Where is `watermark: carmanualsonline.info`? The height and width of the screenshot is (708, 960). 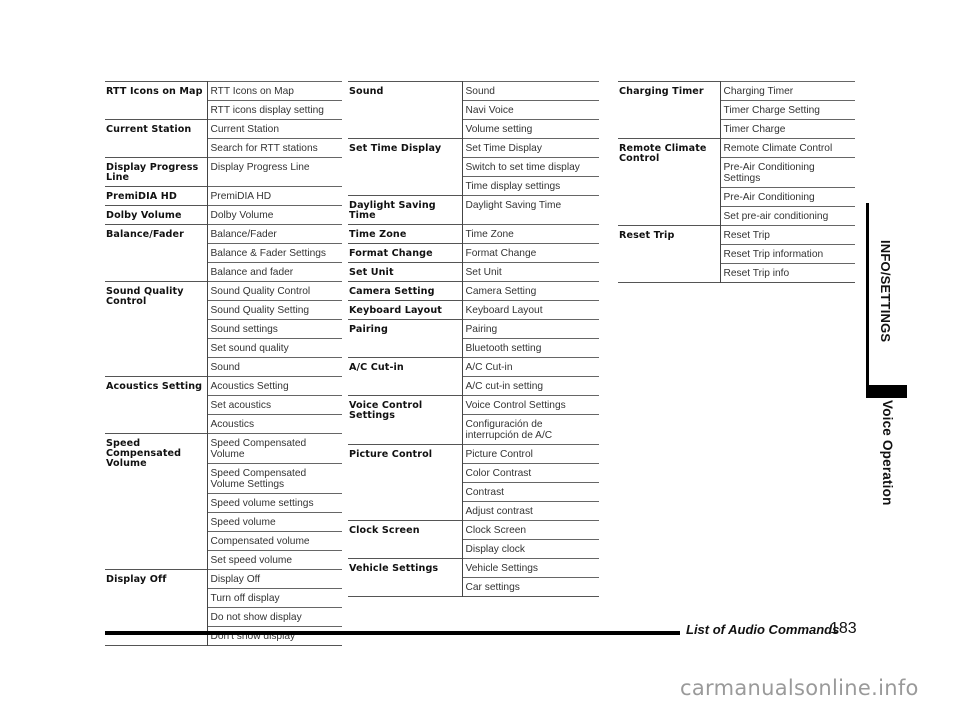
watermark: carmanualsonline.info is located at coordinates (799, 688).